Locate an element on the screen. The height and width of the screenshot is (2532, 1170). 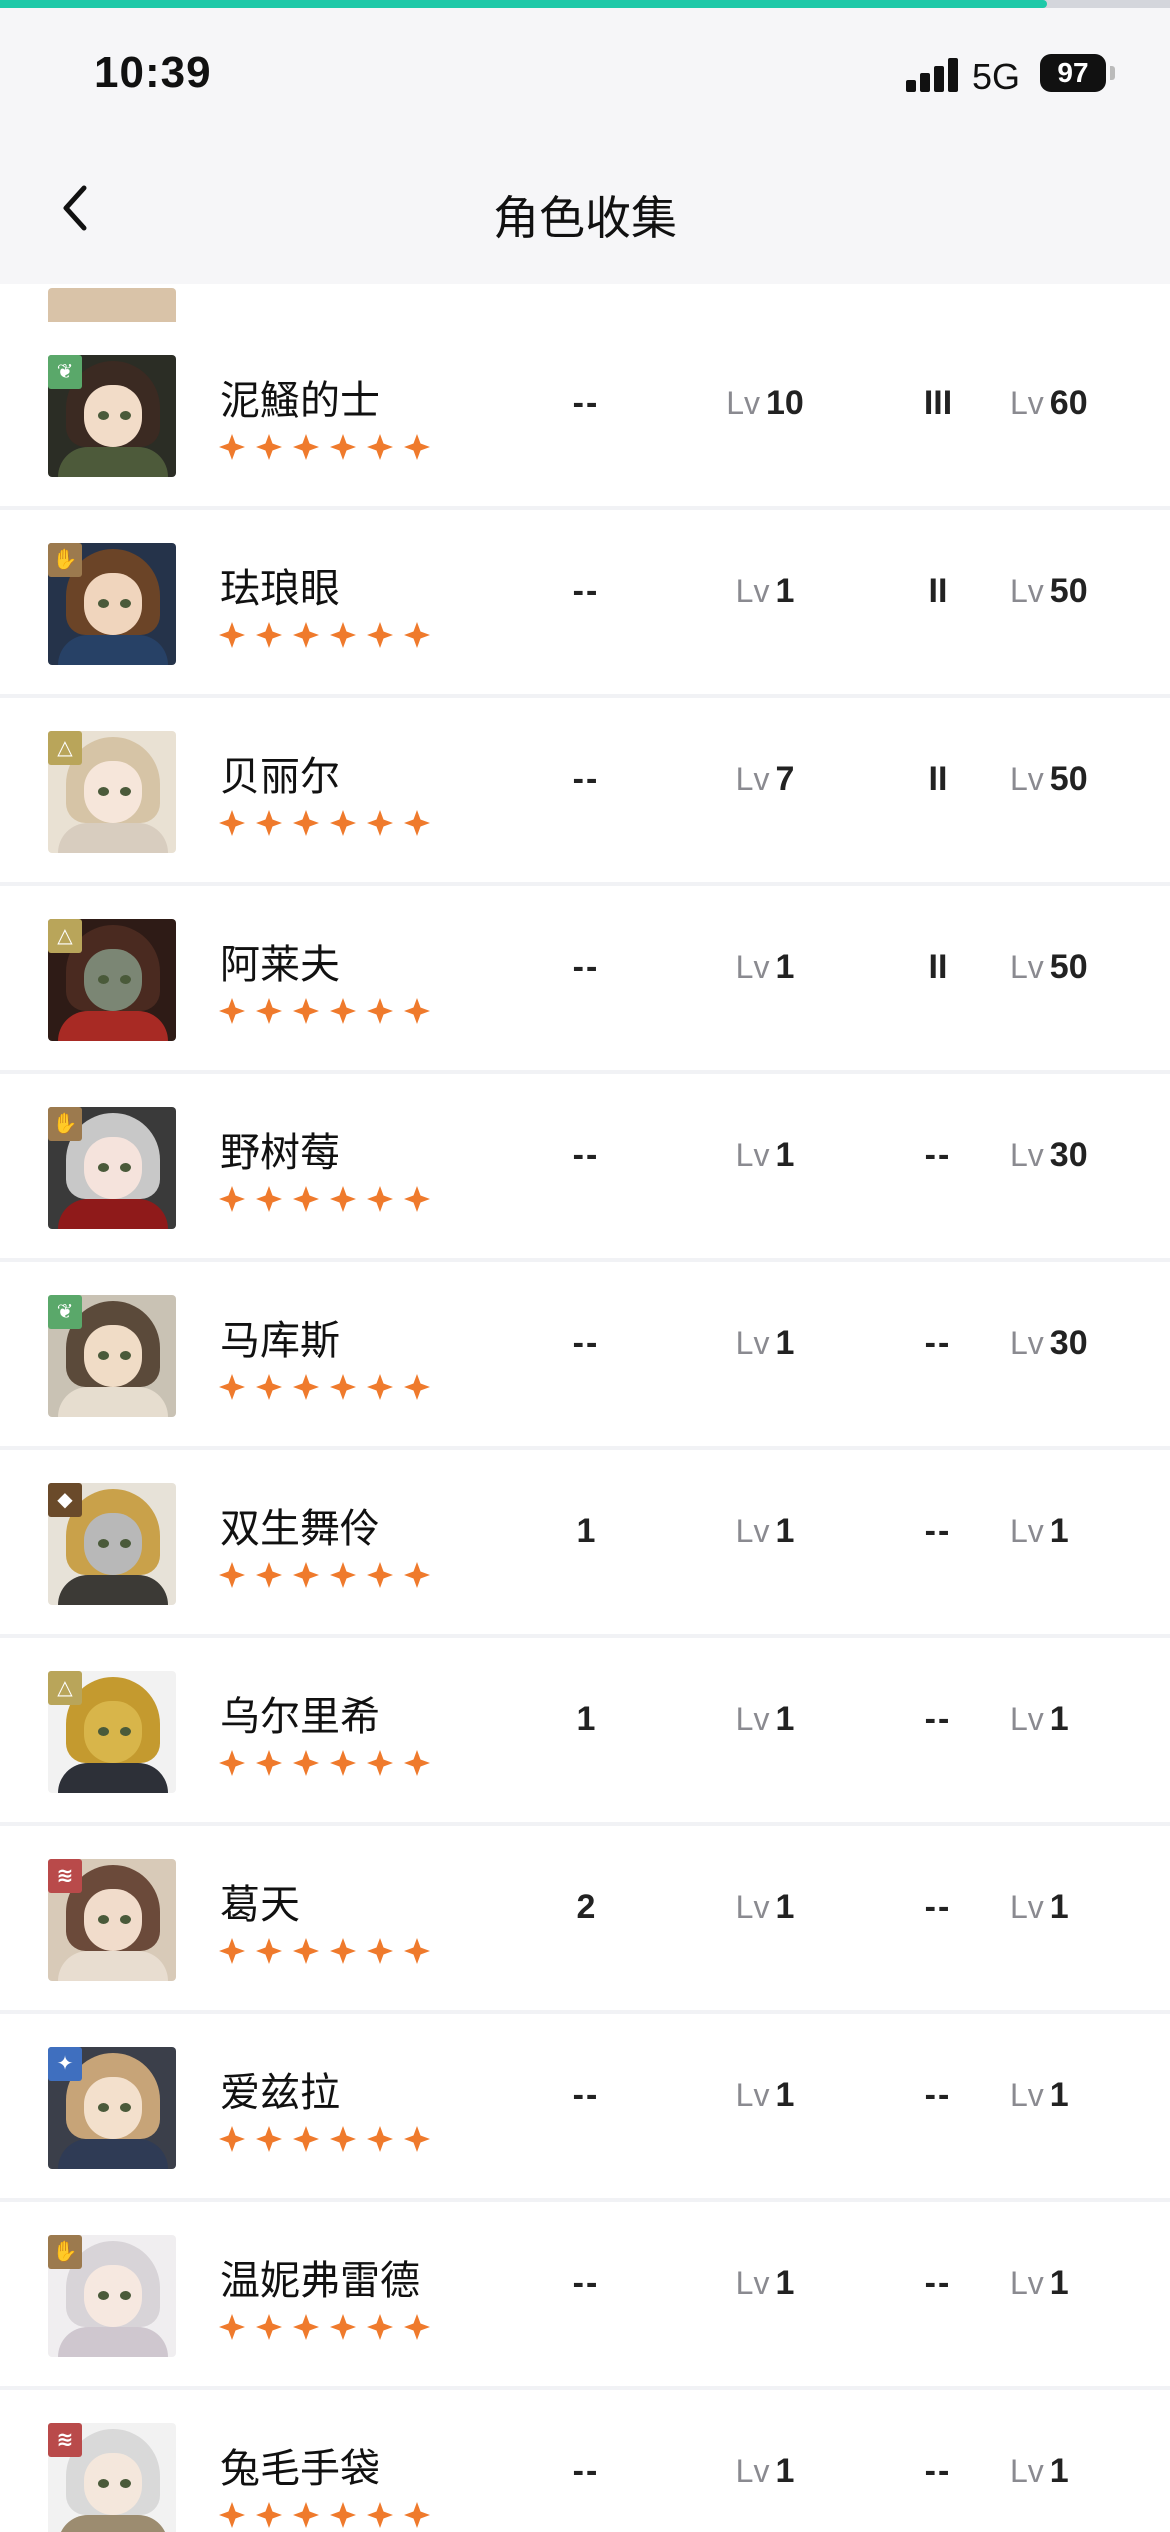
character-row: ◆ 双生舞伶 1 Lv 1 -- Lv 1 is located at coordinates (585, 1542).